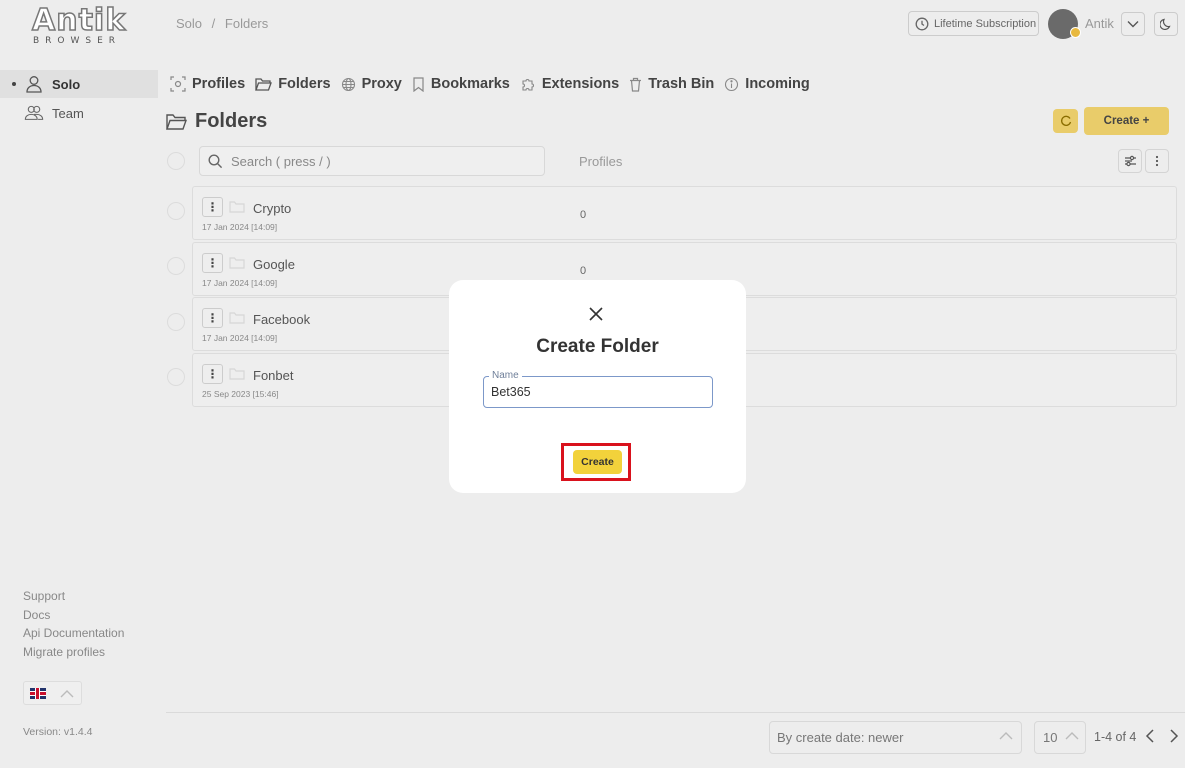 The image size is (1185, 768). Describe the element at coordinates (73, 652) in the screenshot. I see `migrate-profiles-link: Migrate profiles` at that location.